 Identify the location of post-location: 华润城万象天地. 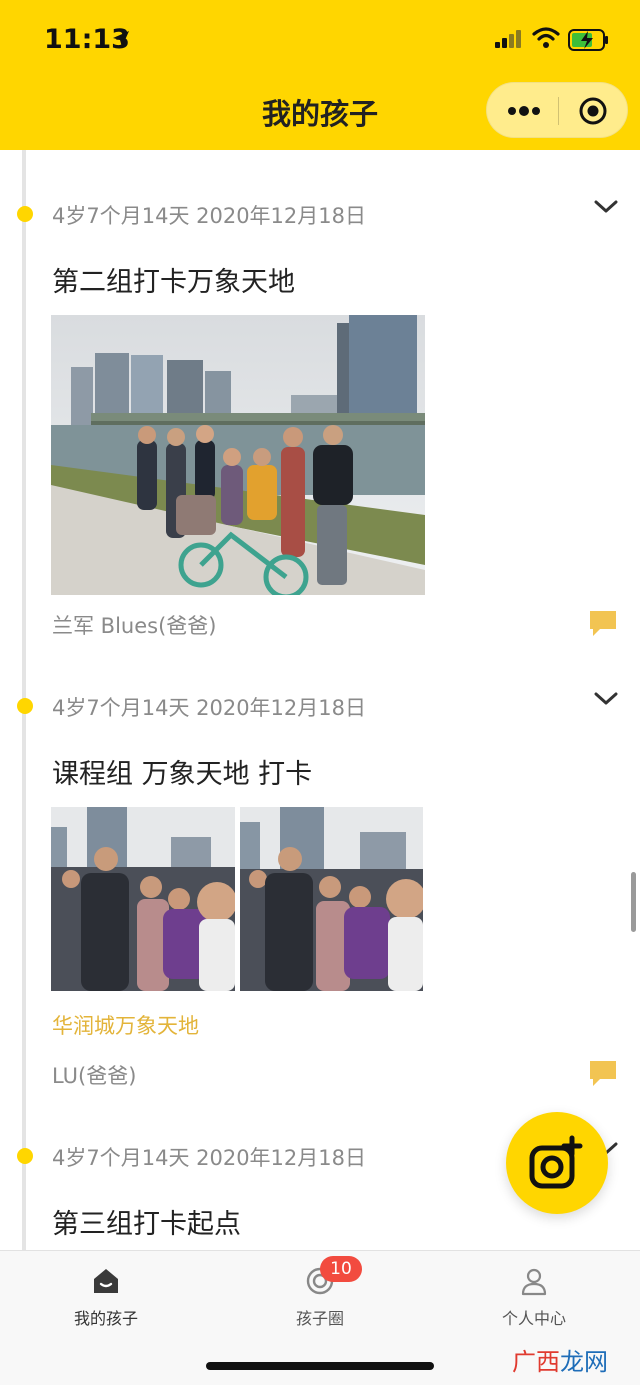
(125, 1025).